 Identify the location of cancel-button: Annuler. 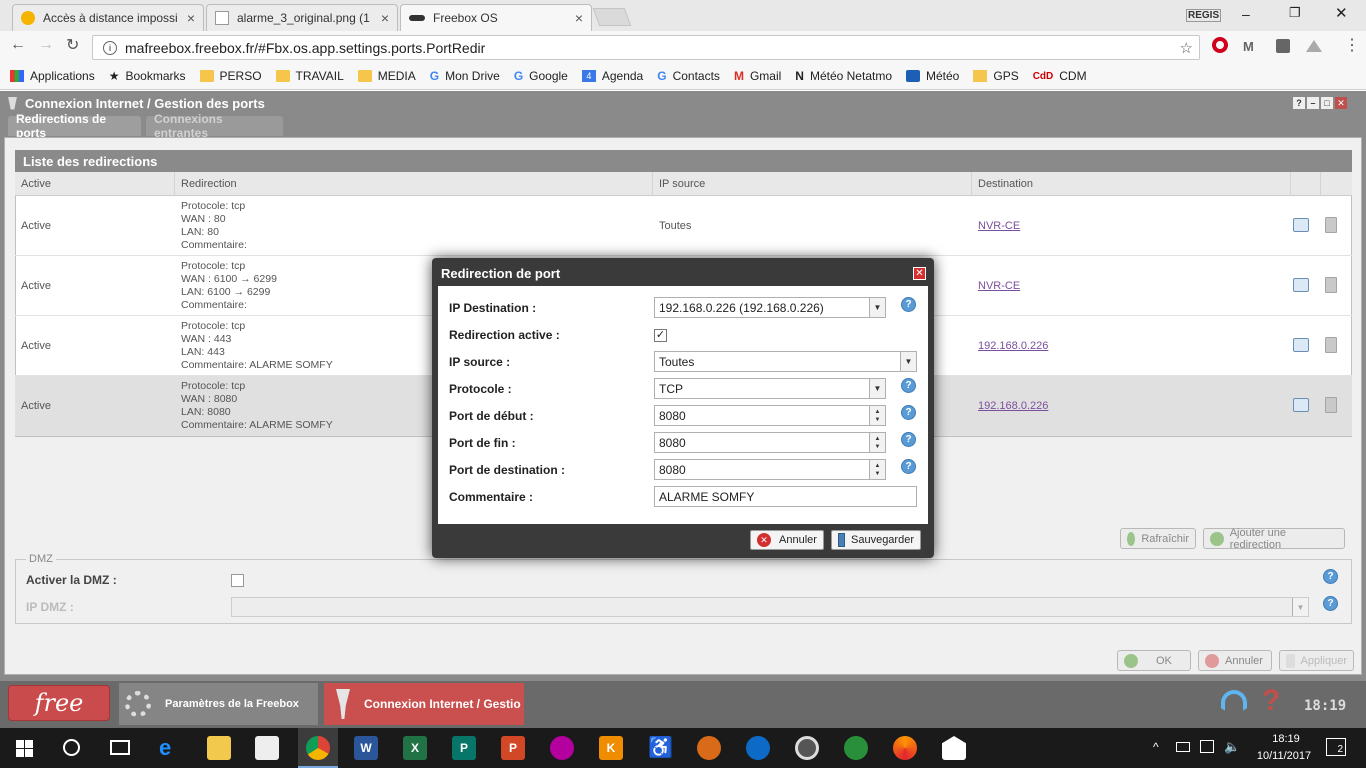
(1235, 660).